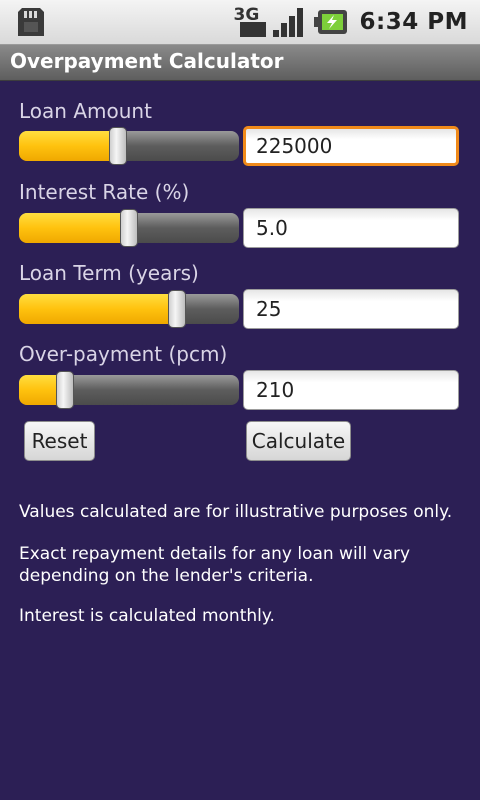  Describe the element at coordinates (31, 22) in the screenshot. I see `sd-card-icon` at that location.